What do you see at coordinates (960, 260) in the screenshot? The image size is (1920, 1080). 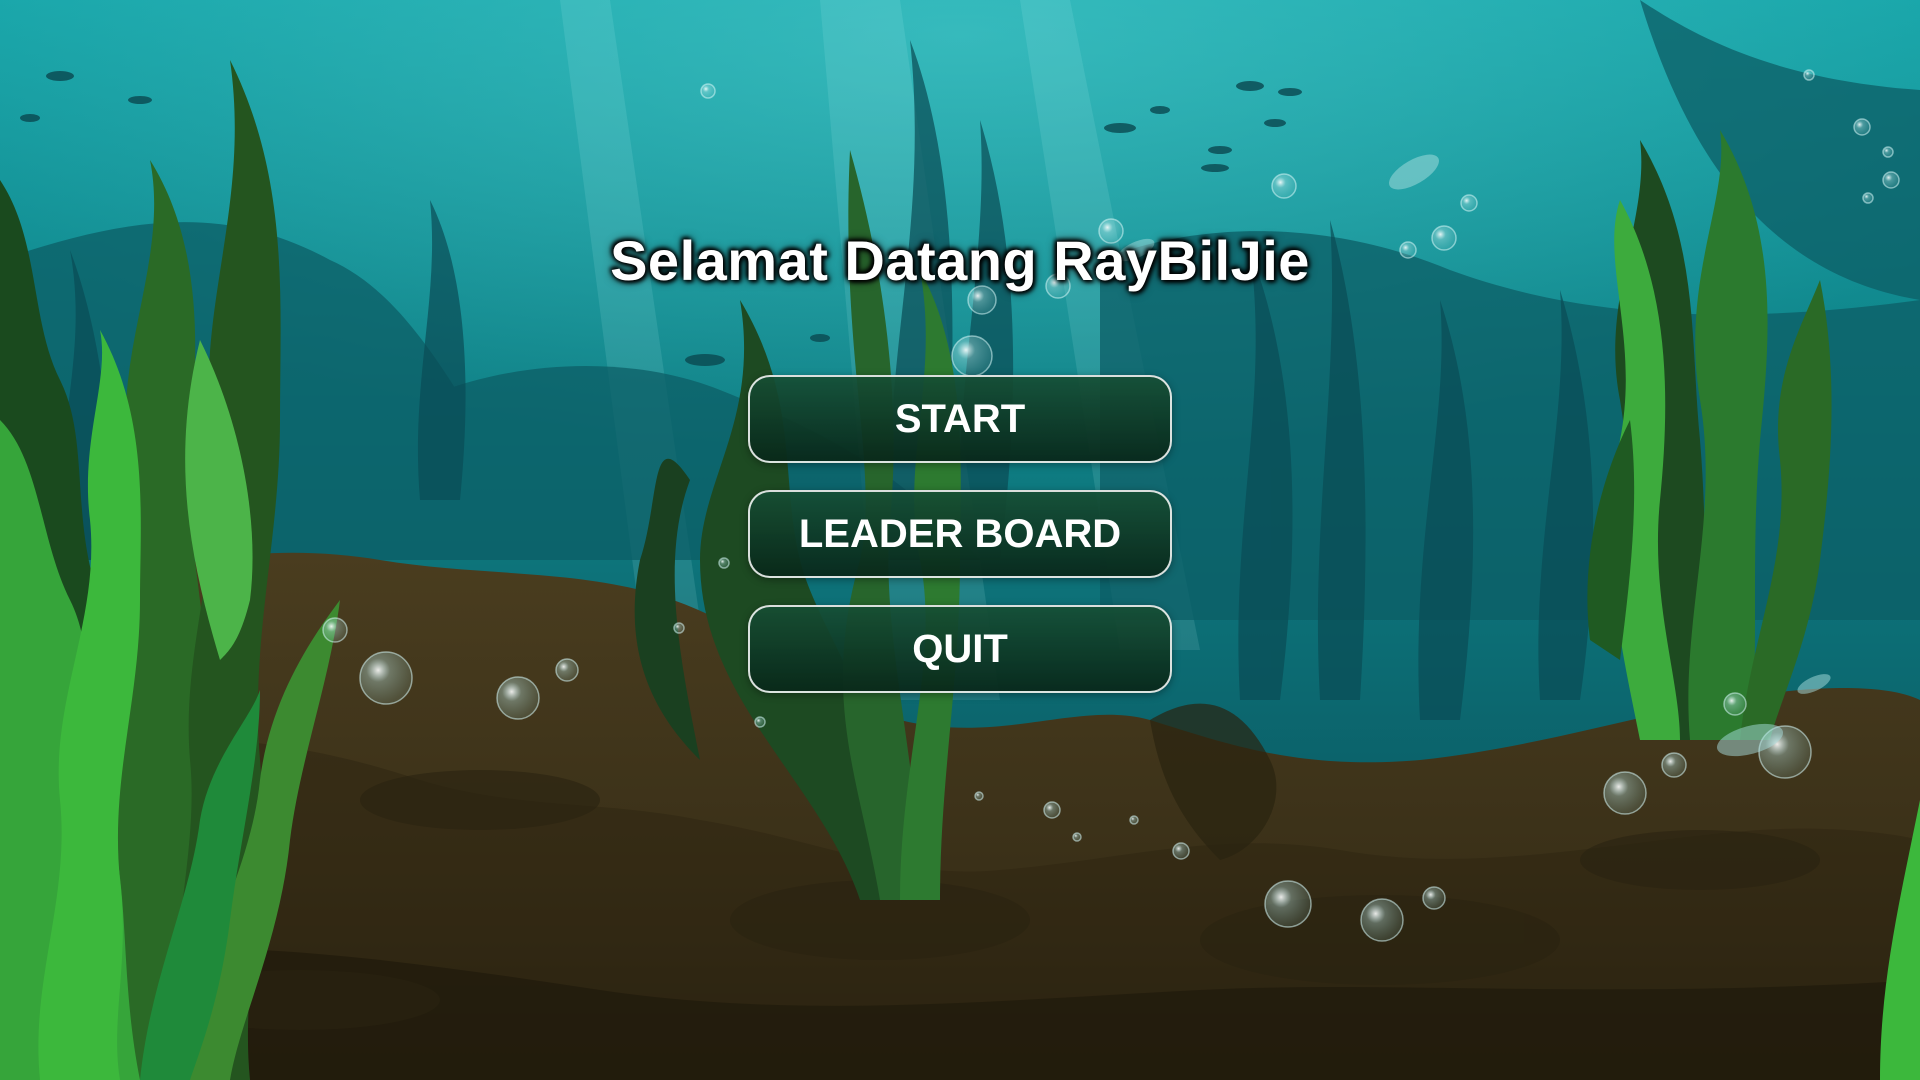 I see `welcome-title: Selamat Datang RayBilJie` at bounding box center [960, 260].